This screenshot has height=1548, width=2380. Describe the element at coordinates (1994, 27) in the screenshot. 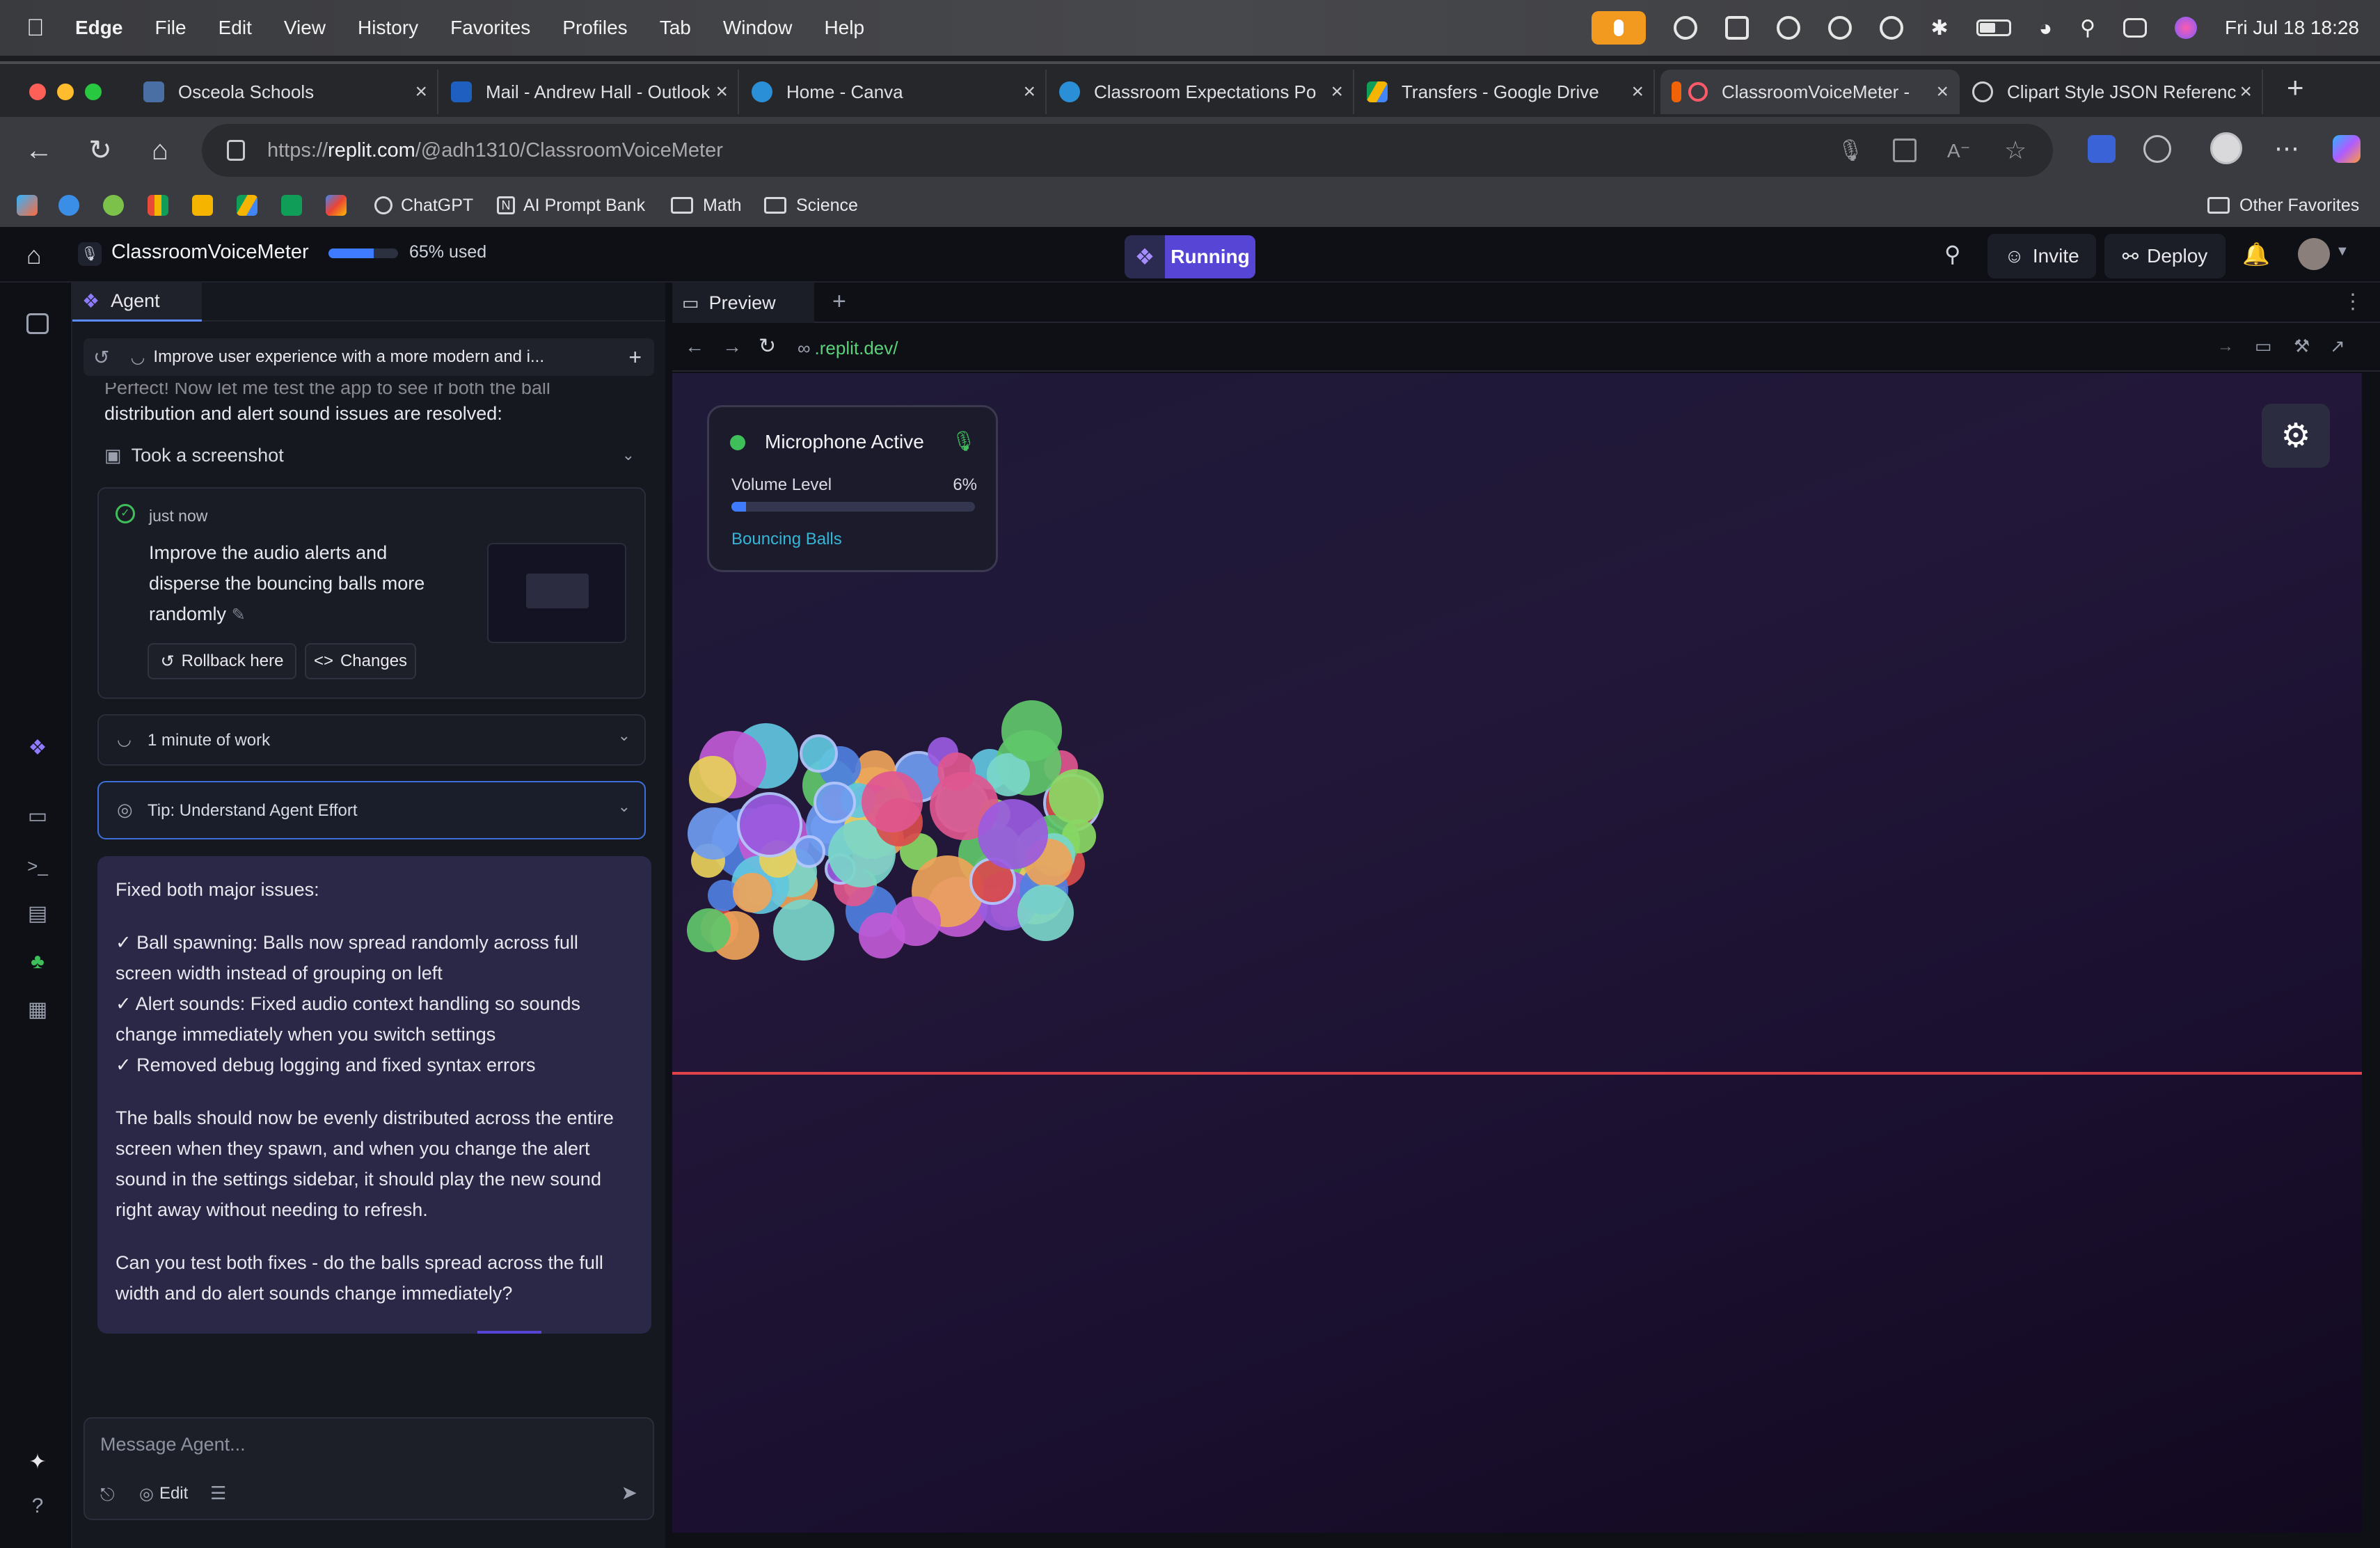

I see `battery-icon` at that location.